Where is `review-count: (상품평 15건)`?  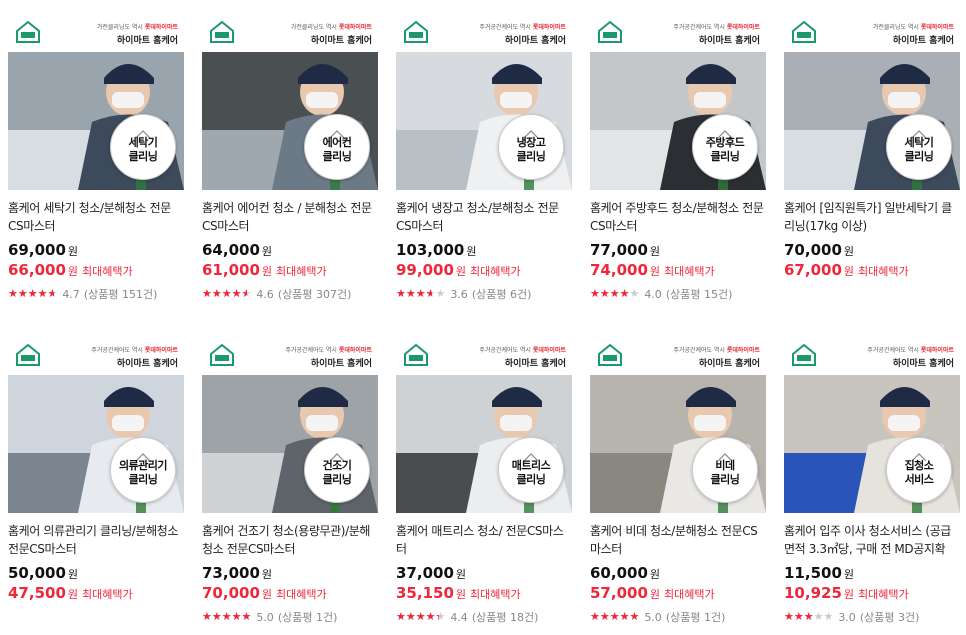 review-count: (상품평 15건) is located at coordinates (699, 294).